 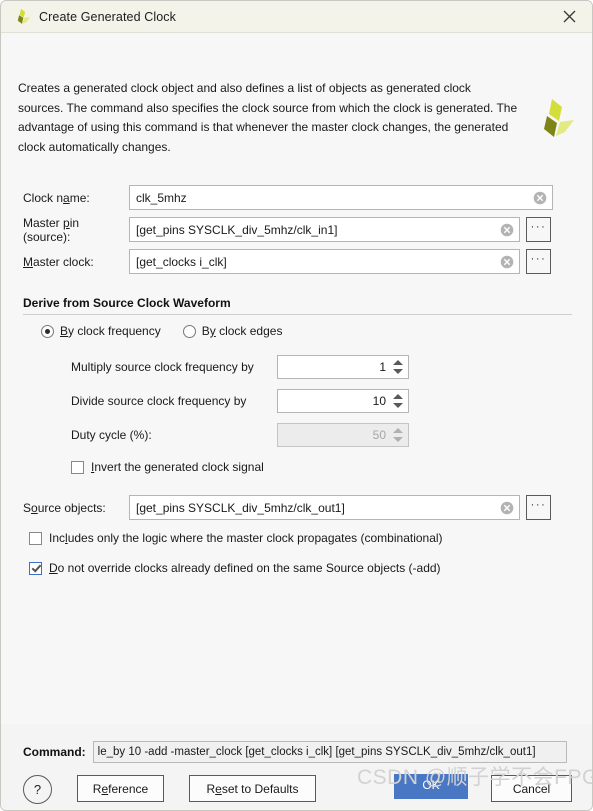 What do you see at coordinates (552, 119) in the screenshot?
I see `vivado-logo-large-icon` at bounding box center [552, 119].